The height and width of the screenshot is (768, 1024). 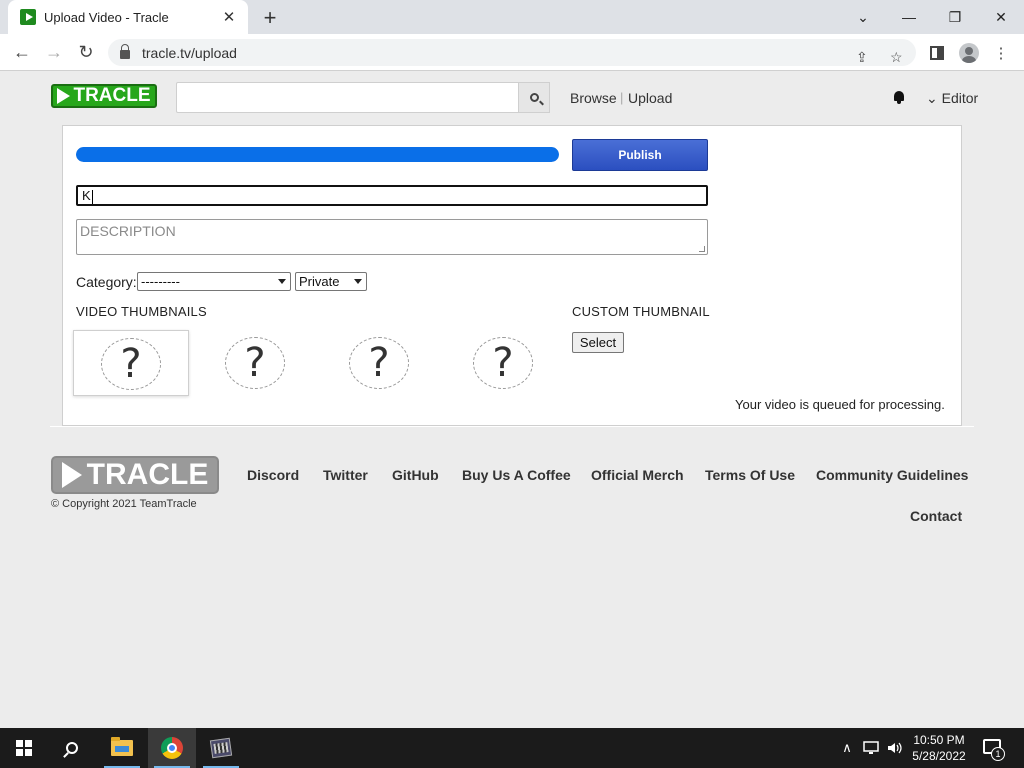 What do you see at coordinates (939, 756) in the screenshot?
I see `clock-date: 5/28/2022` at bounding box center [939, 756].